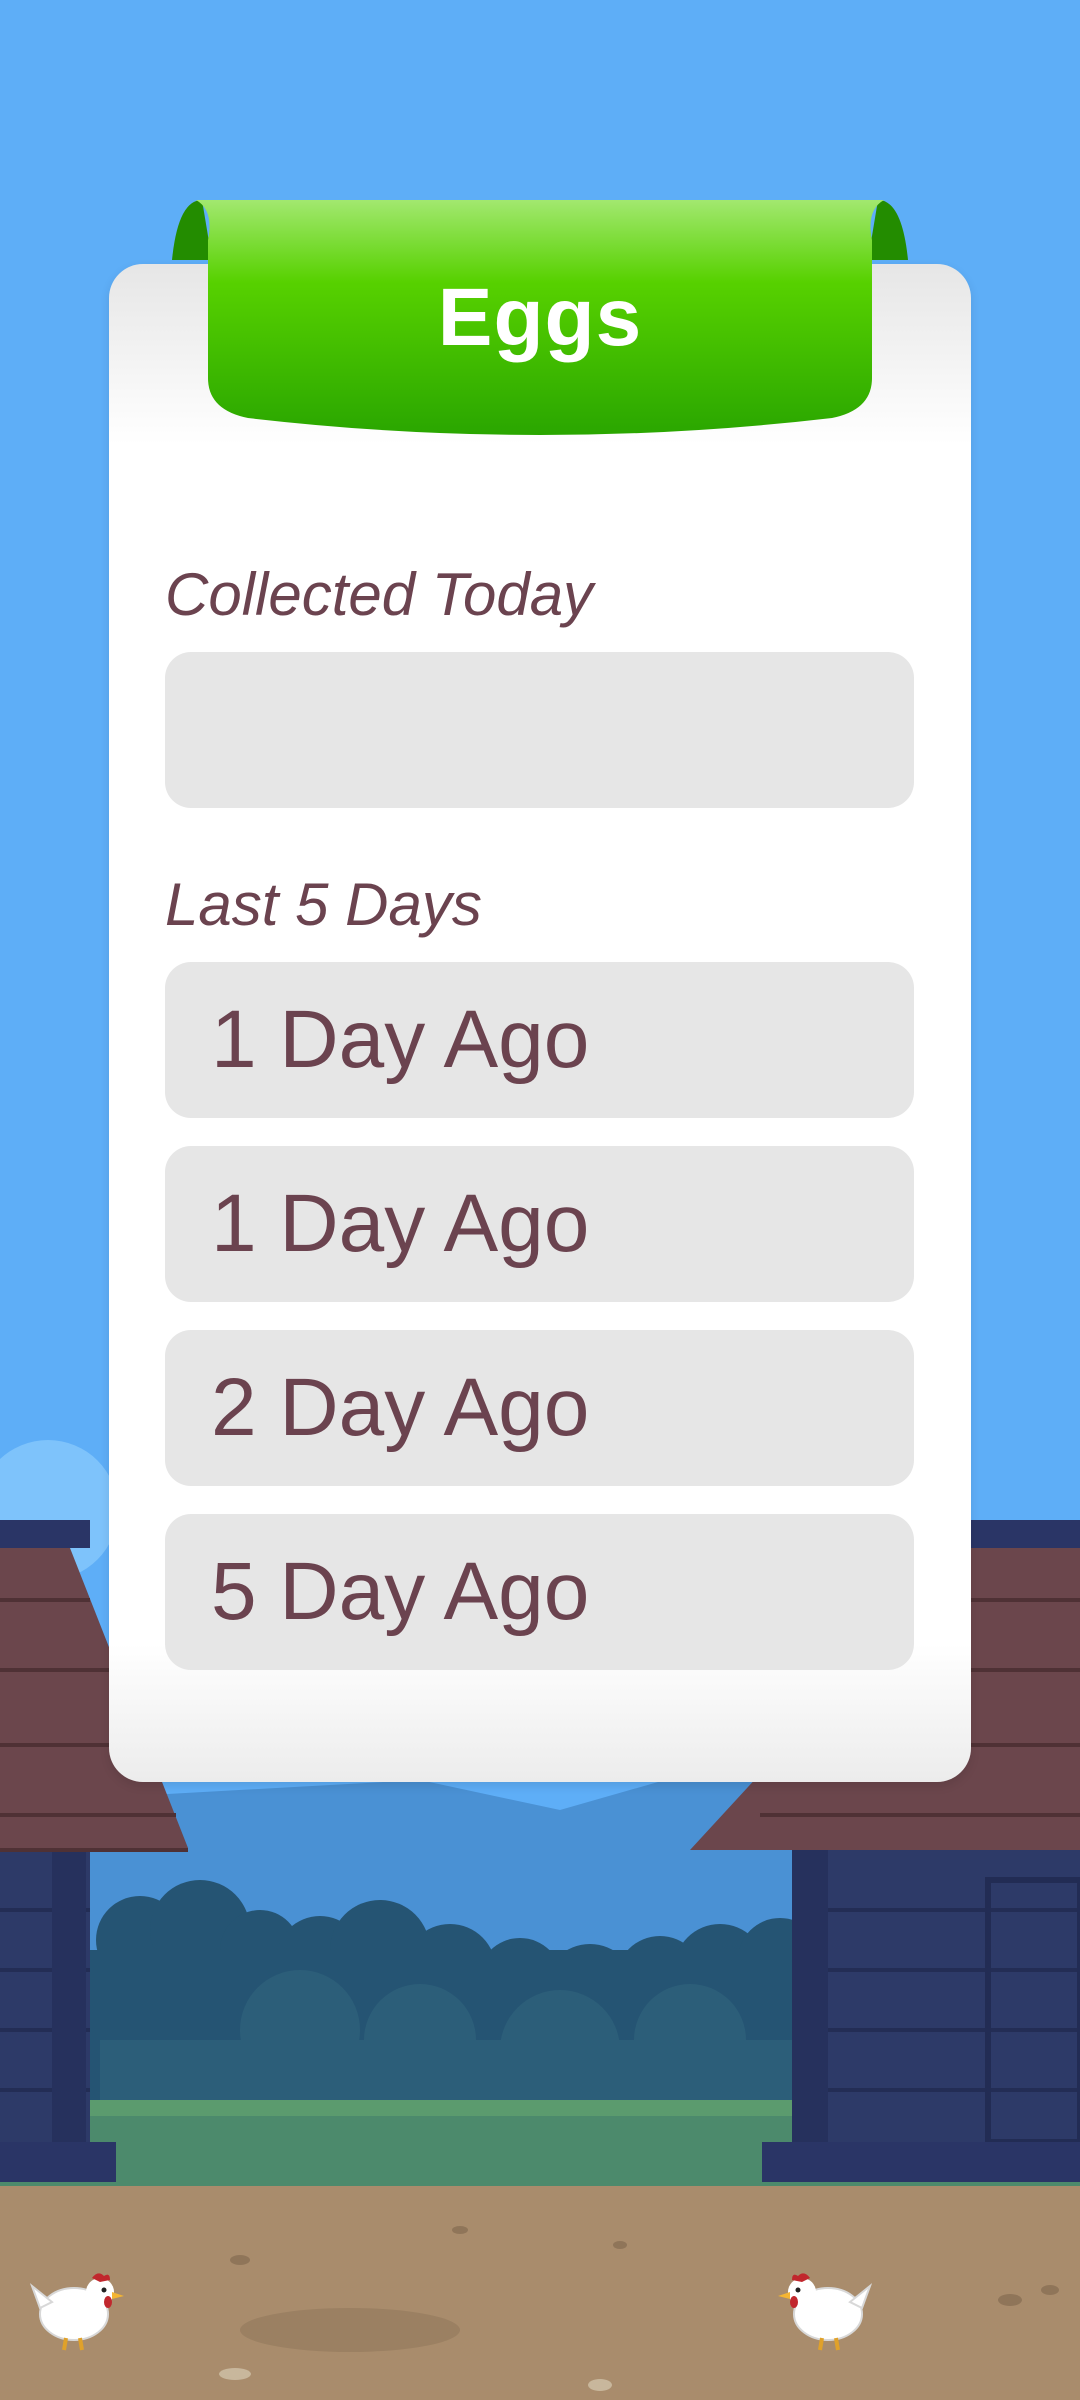 The image size is (1080, 2400). I want to click on history-item: 5 Day Ago, so click(539, 1592).